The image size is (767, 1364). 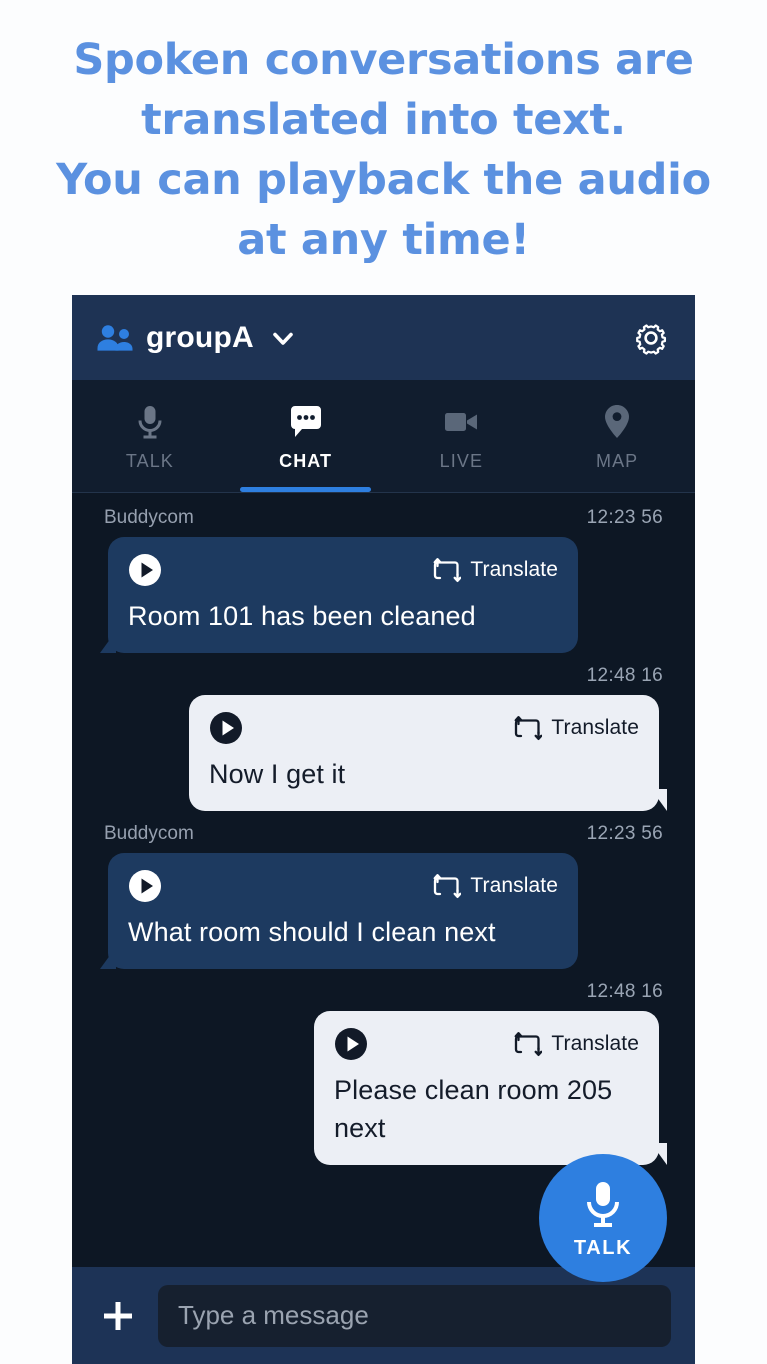 I want to click on tab-talk: TALK, so click(x=150, y=436).